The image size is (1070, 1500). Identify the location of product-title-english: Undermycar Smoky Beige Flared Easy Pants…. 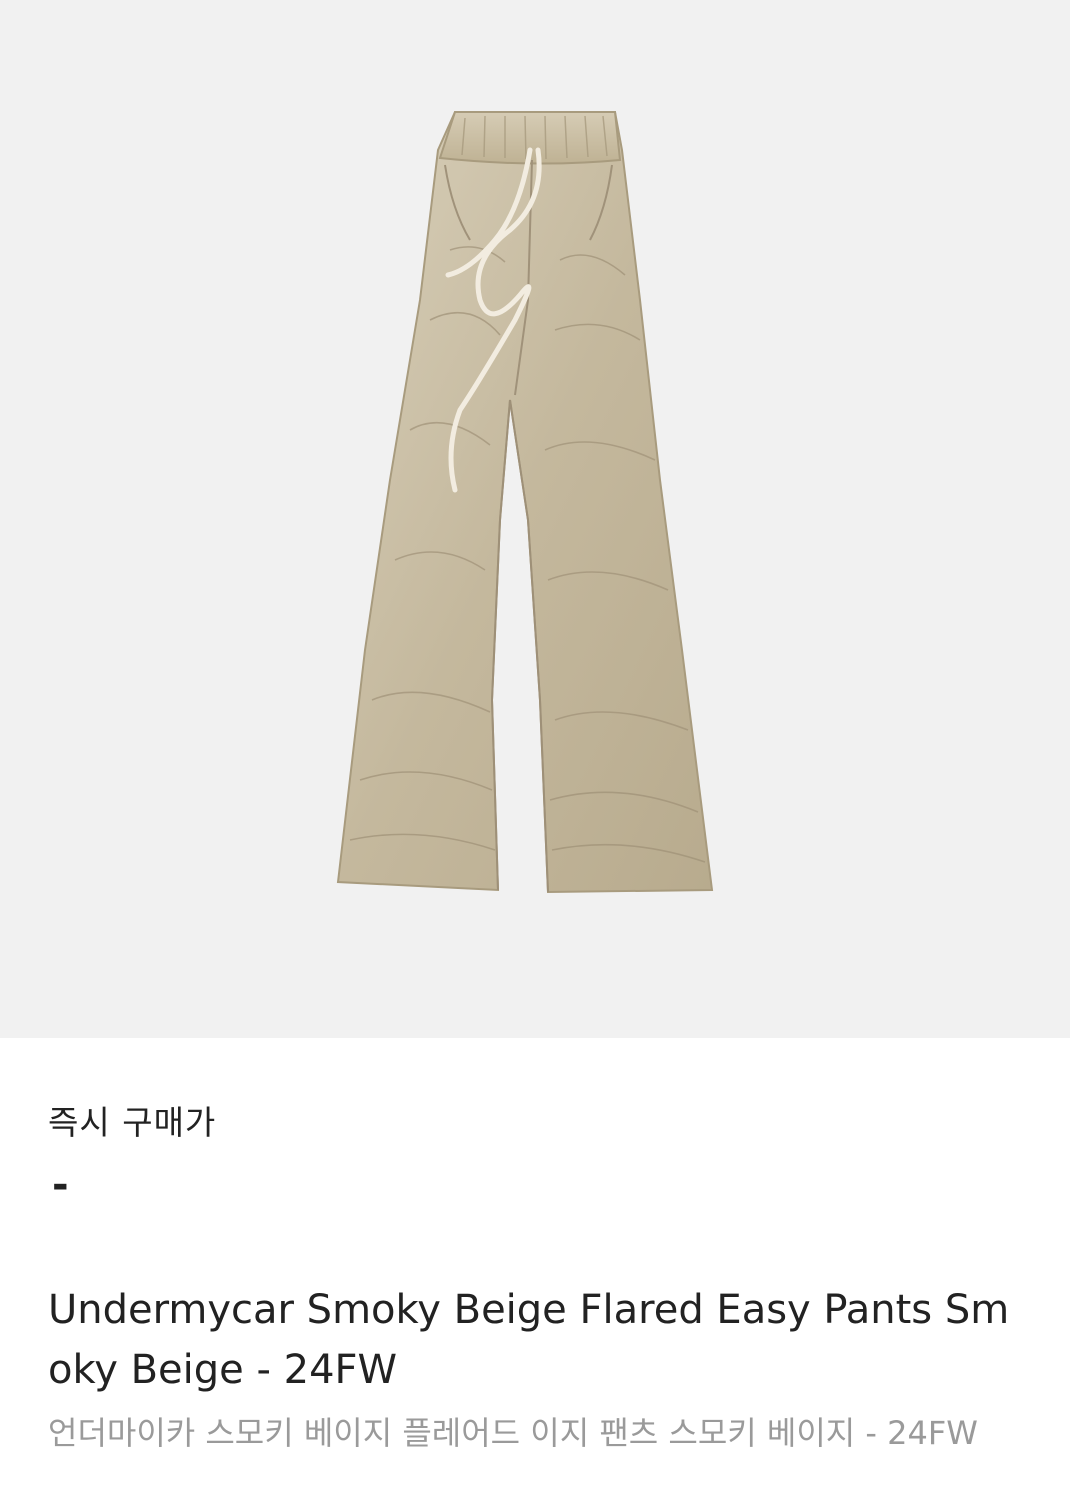
(529, 1340).